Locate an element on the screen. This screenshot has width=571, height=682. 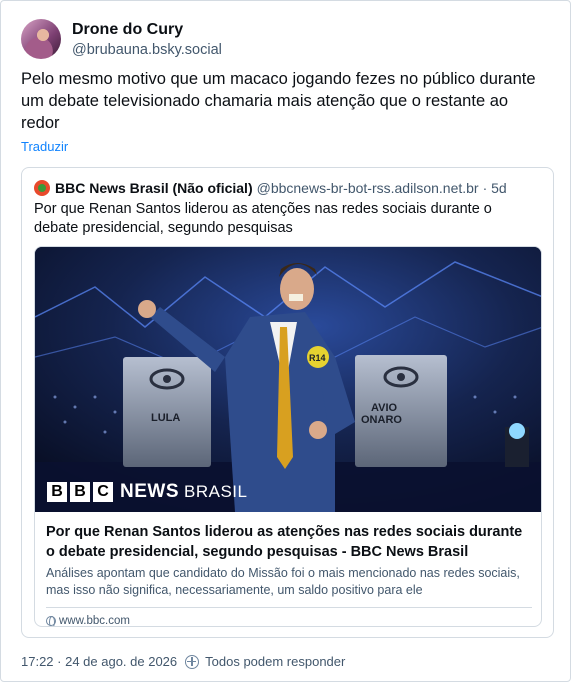
link-preview-domain: www.bbc.com is located at coordinates (94, 621).